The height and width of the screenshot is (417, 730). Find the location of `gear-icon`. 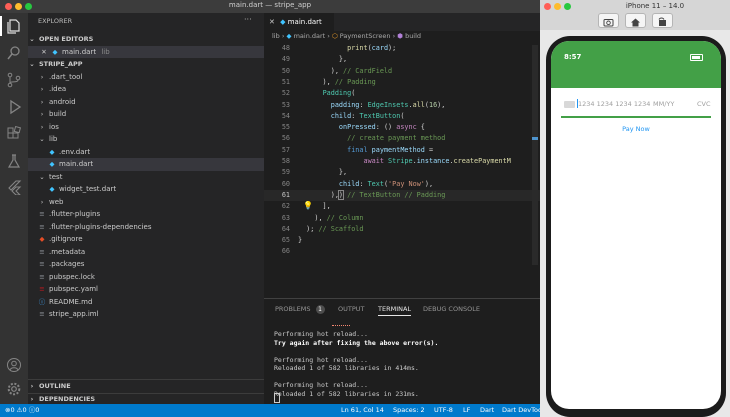

gear-icon is located at coordinates (14, 389).